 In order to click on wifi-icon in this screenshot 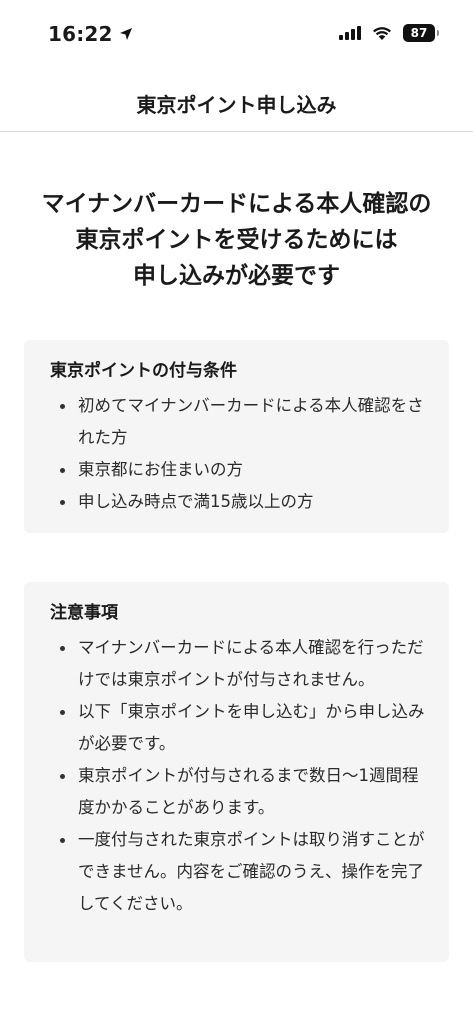, I will do `click(382, 33)`.